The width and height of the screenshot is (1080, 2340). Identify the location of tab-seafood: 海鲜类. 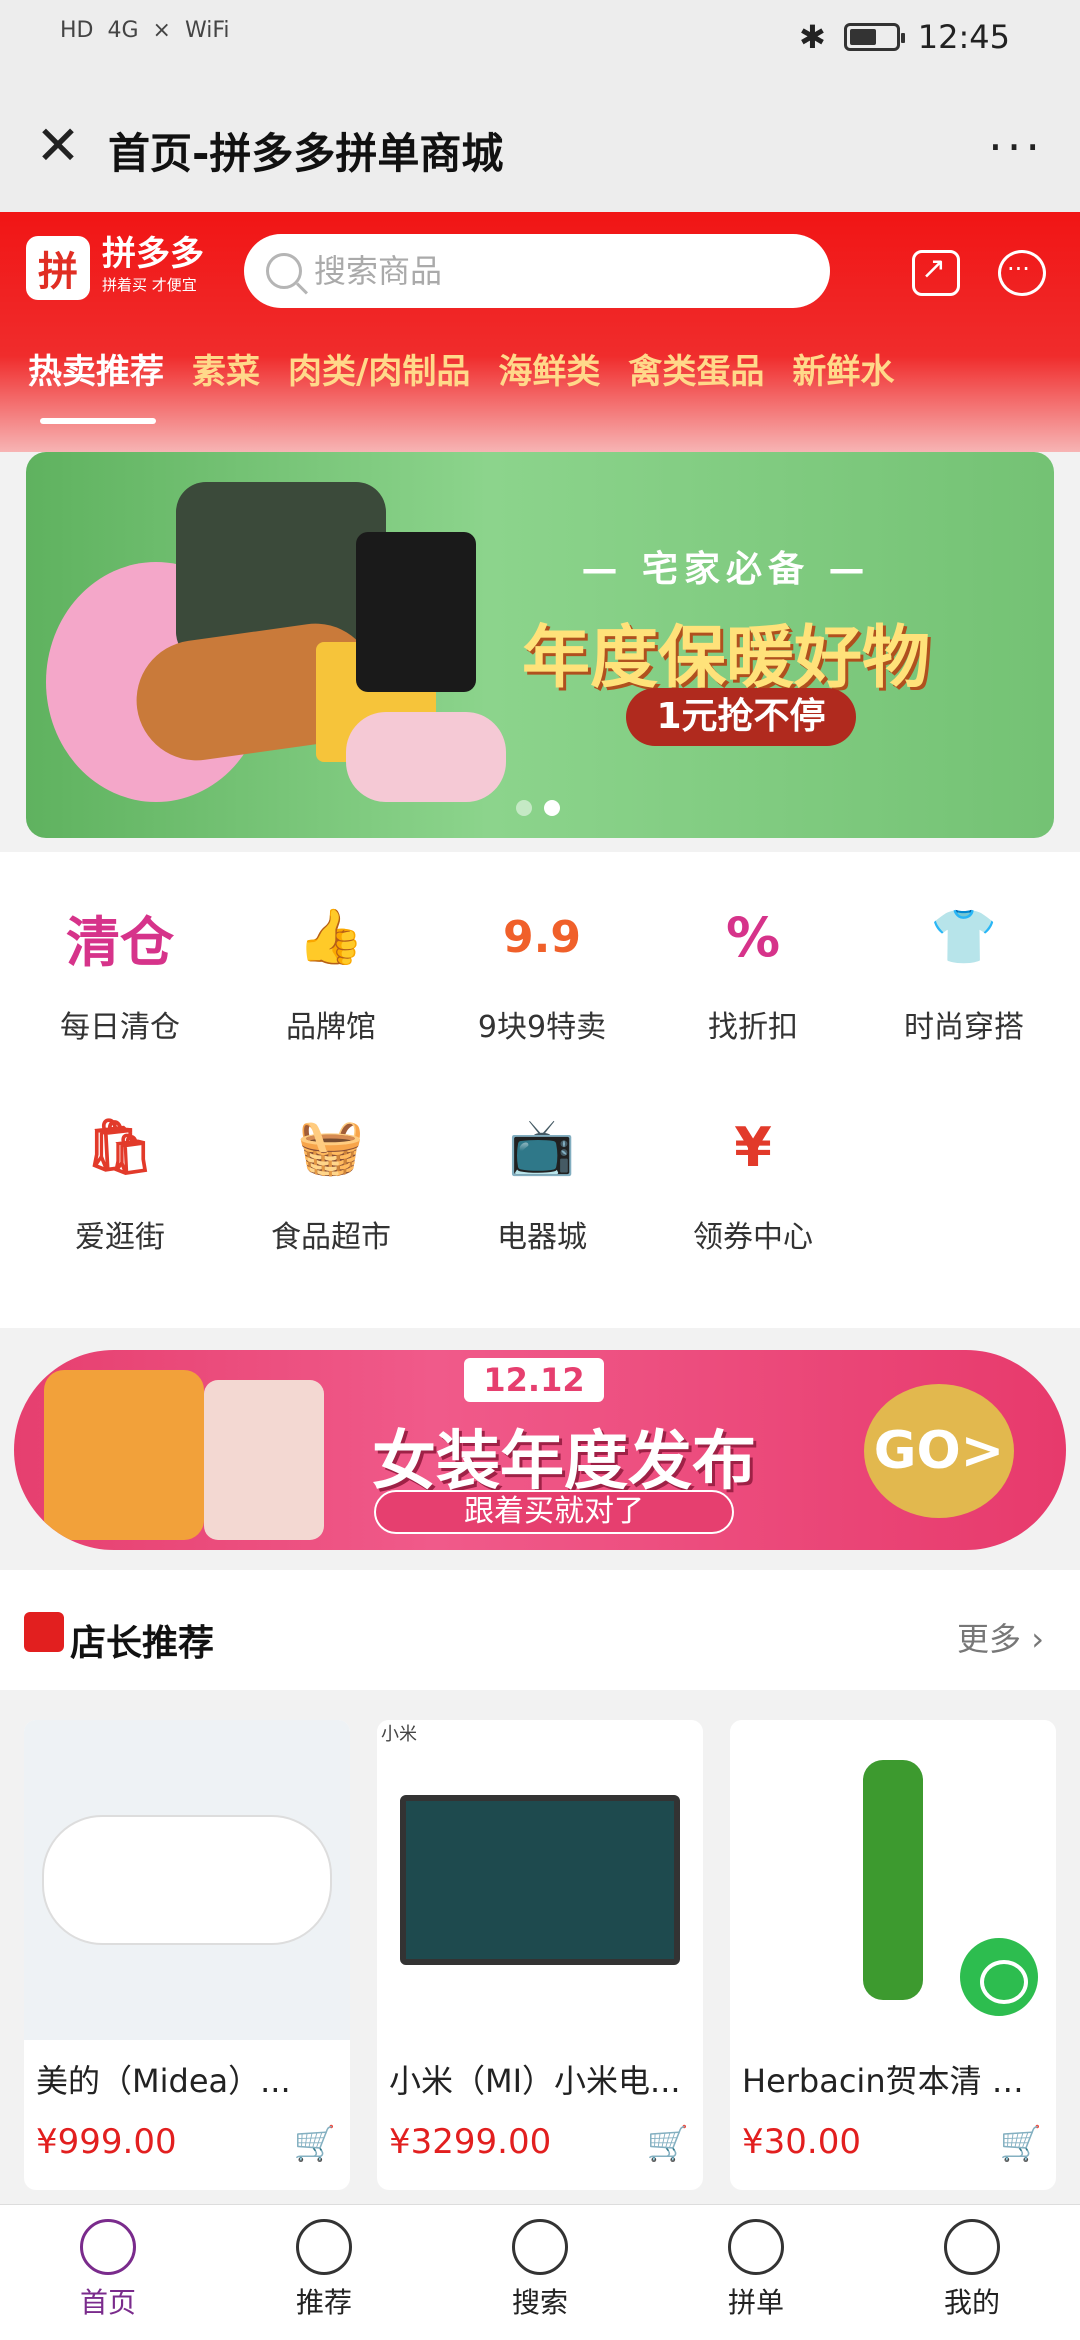
(549, 379).